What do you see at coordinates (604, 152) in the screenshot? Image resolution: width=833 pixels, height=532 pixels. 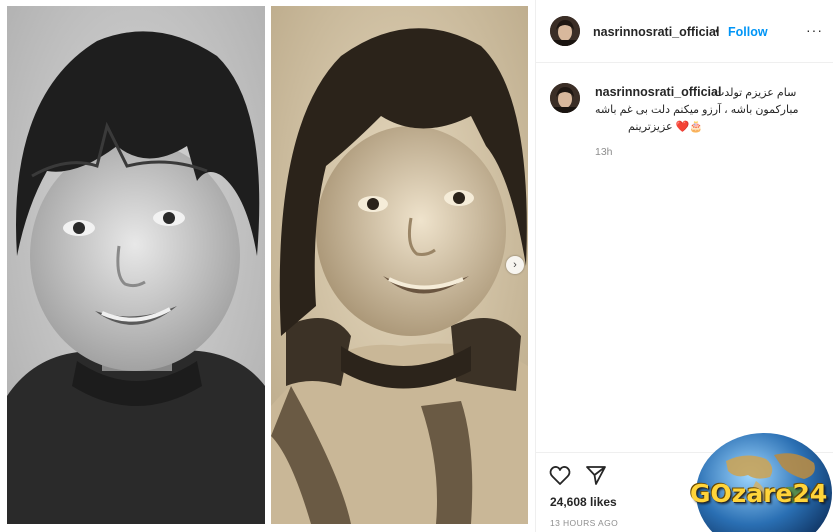 I see `caption-timestamp: 13h` at bounding box center [604, 152].